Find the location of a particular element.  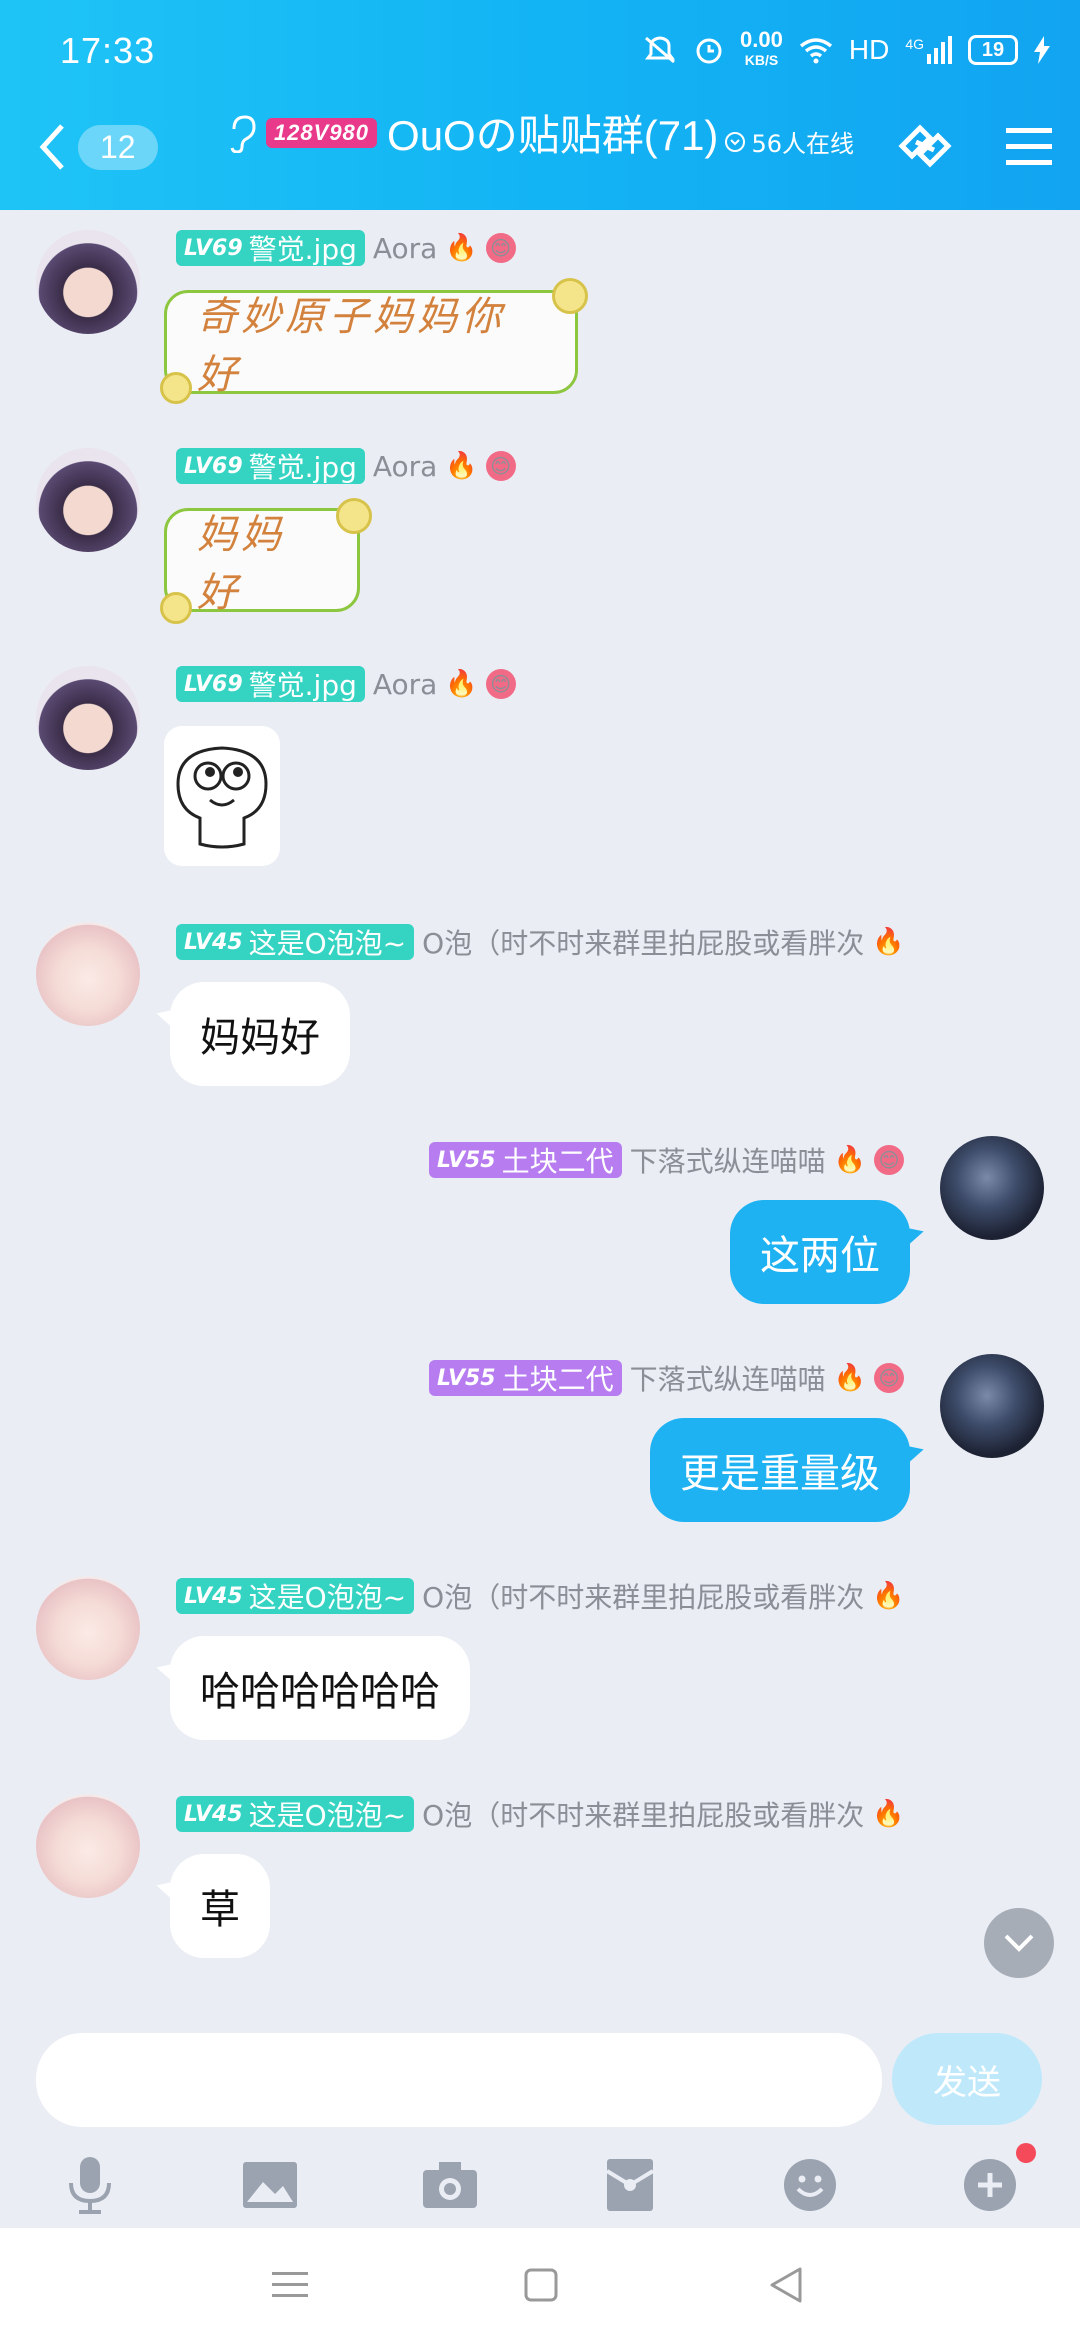

image-icon is located at coordinates (270, 2185).